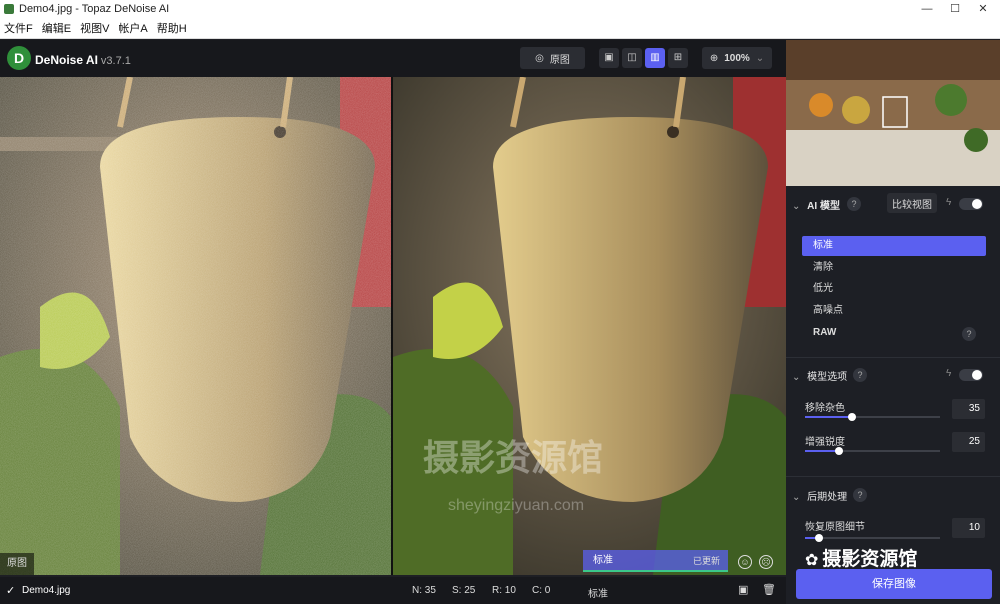  Describe the element at coordinates (56, 28) in the screenshot. I see `menu-edit: 编辑E` at that location.